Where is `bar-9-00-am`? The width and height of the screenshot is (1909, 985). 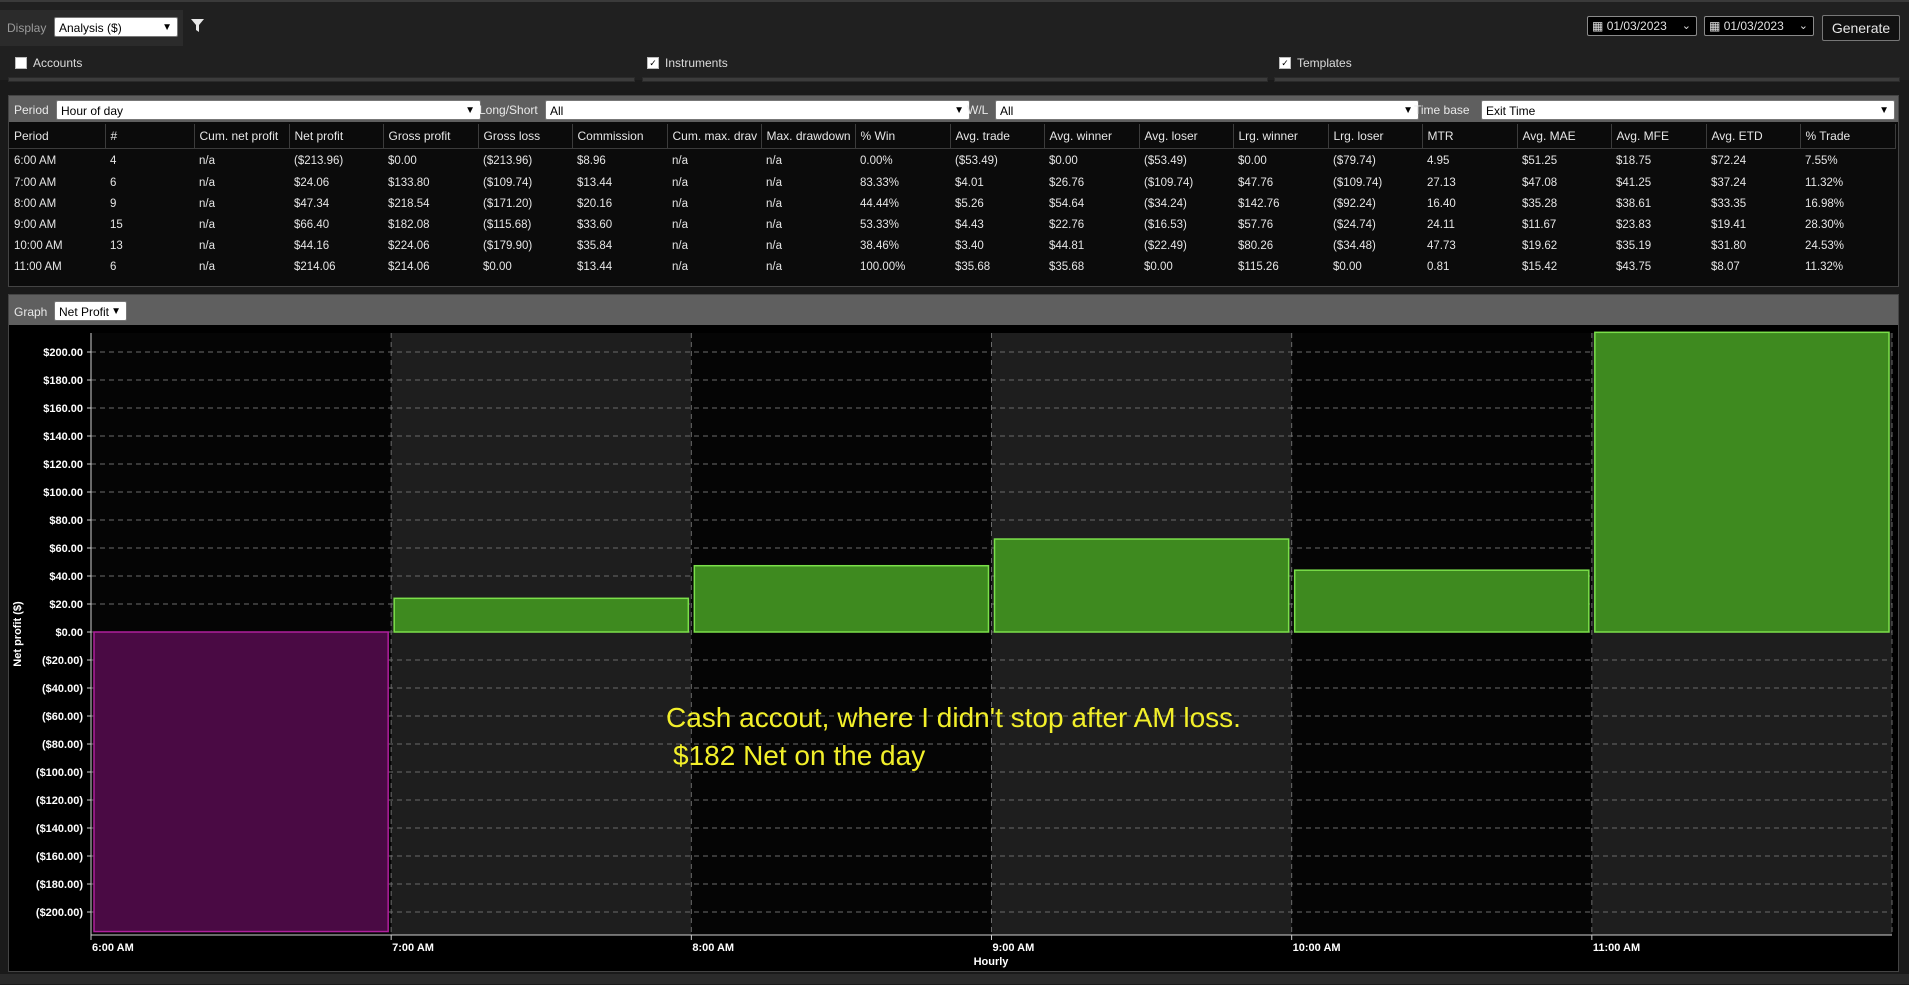 bar-9-00-am is located at coordinates (1141, 585).